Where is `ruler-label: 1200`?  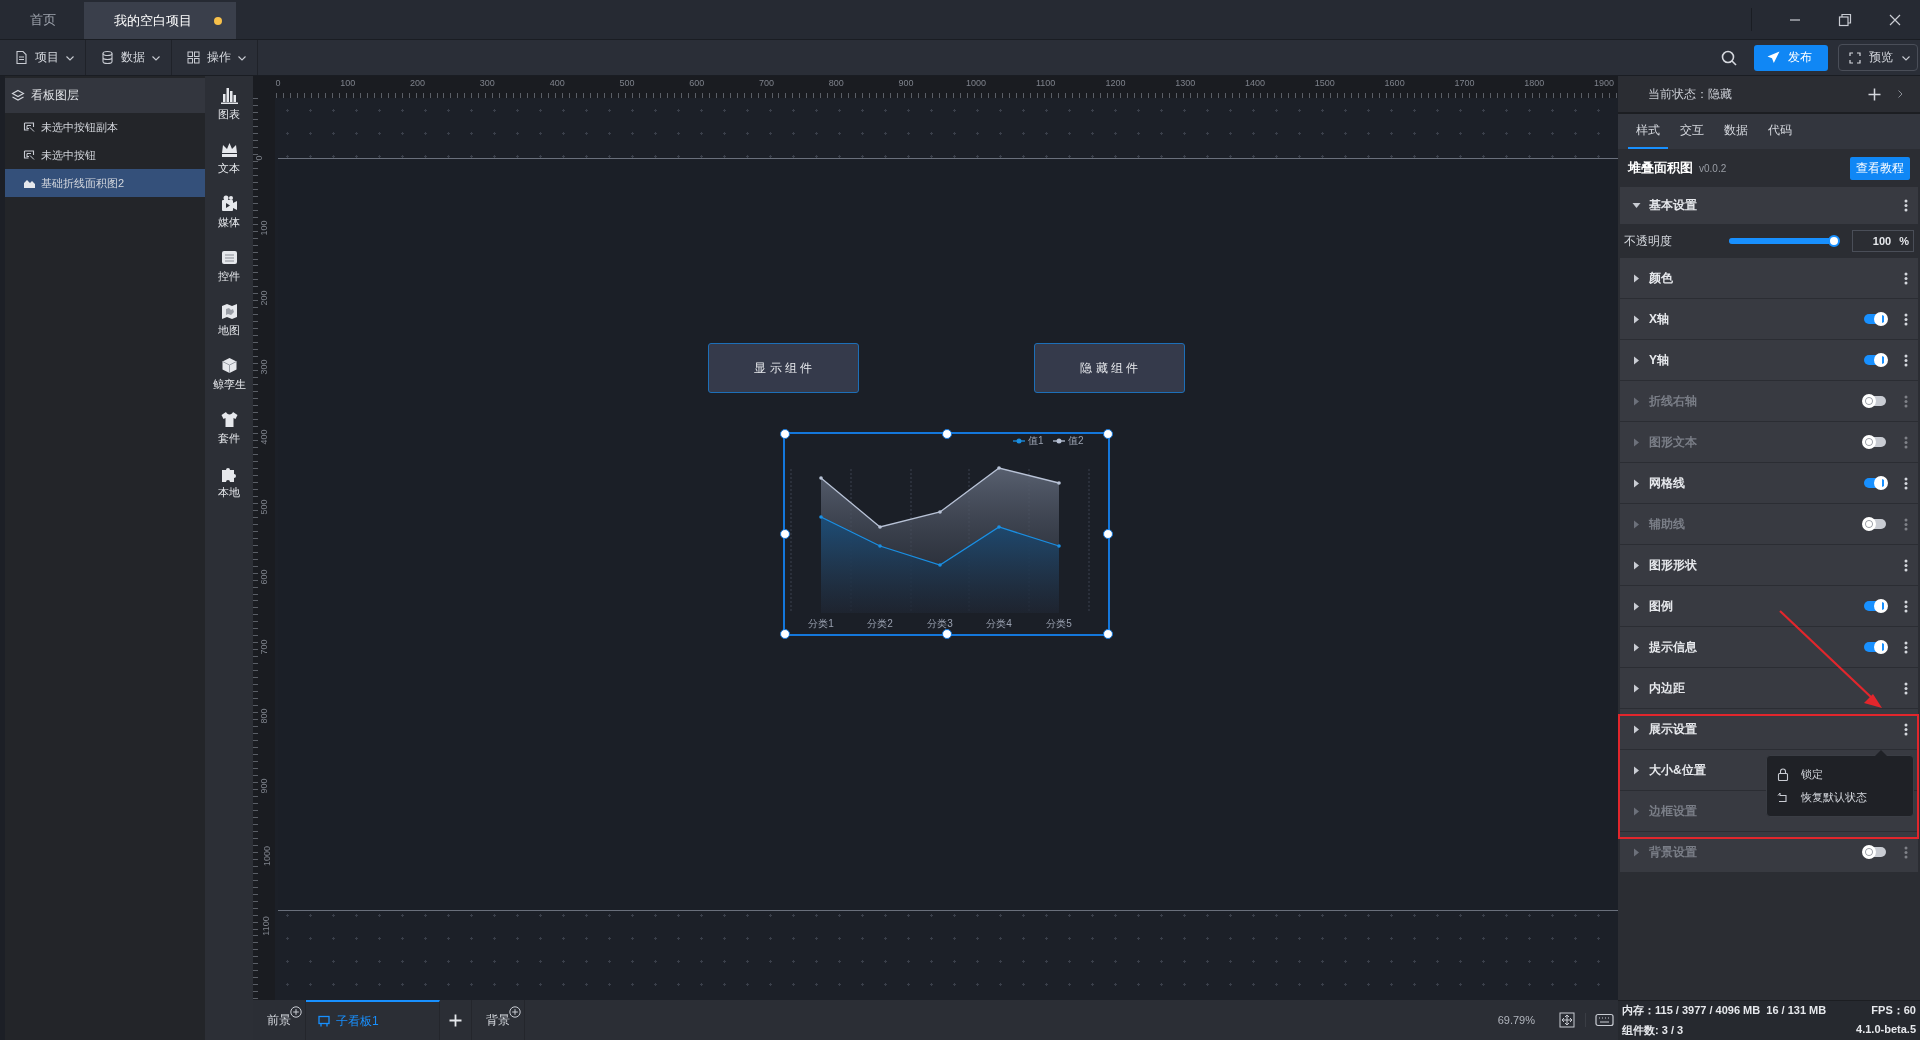
ruler-label: 1200 is located at coordinates (1115, 83).